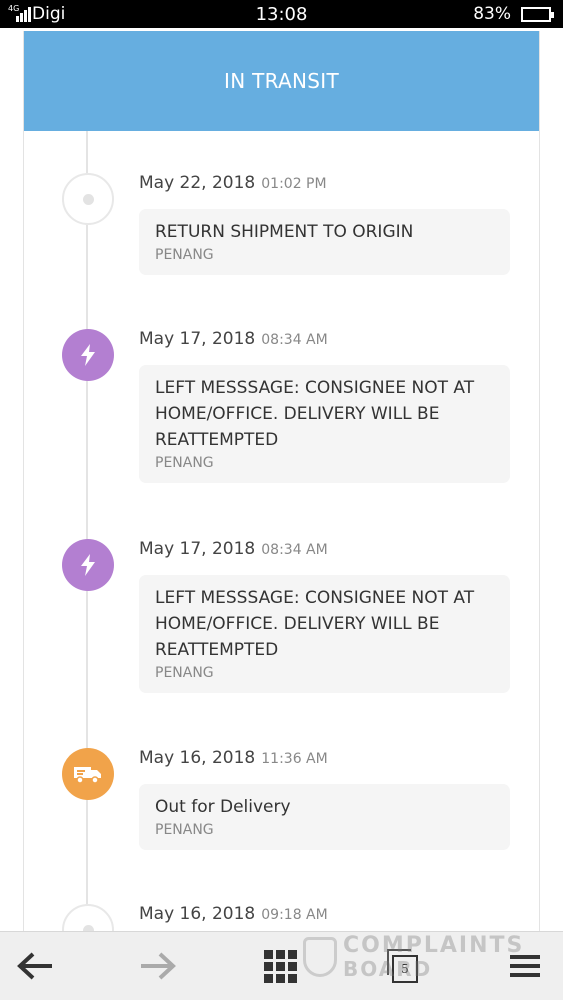 The width and height of the screenshot is (563, 1000). I want to click on event-message: RETURN SHIPMENT TO ORIGIN, so click(284, 232).